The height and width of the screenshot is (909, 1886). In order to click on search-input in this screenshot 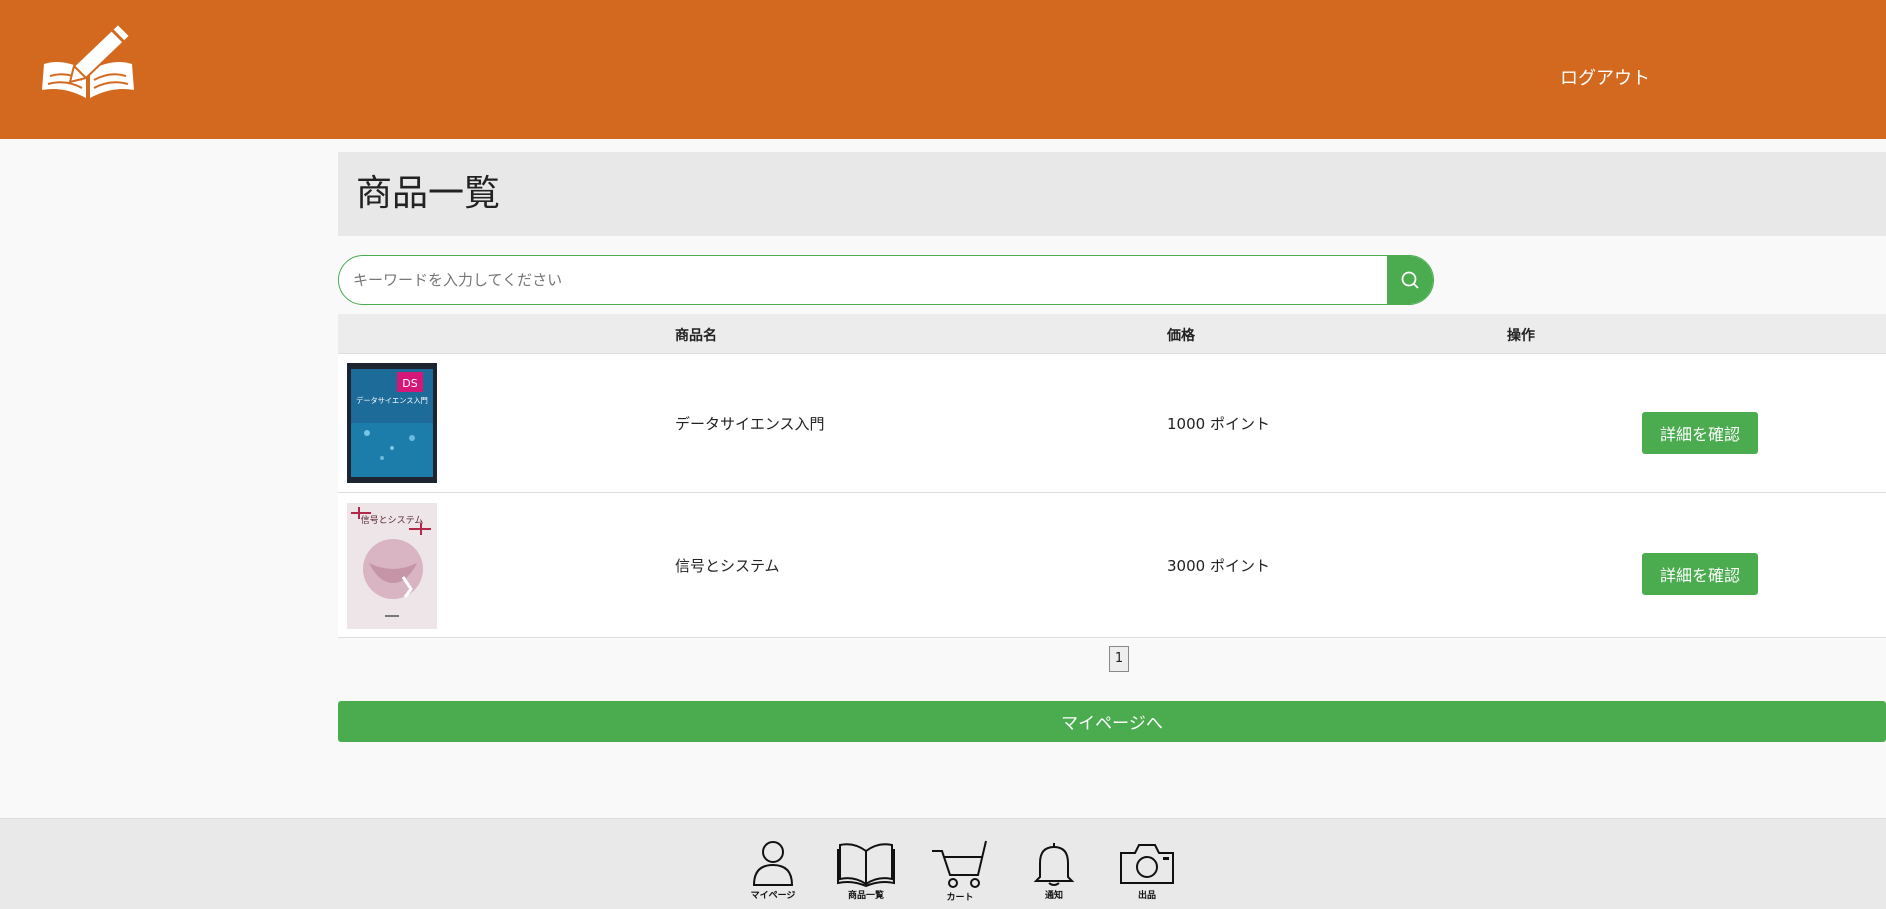, I will do `click(863, 280)`.